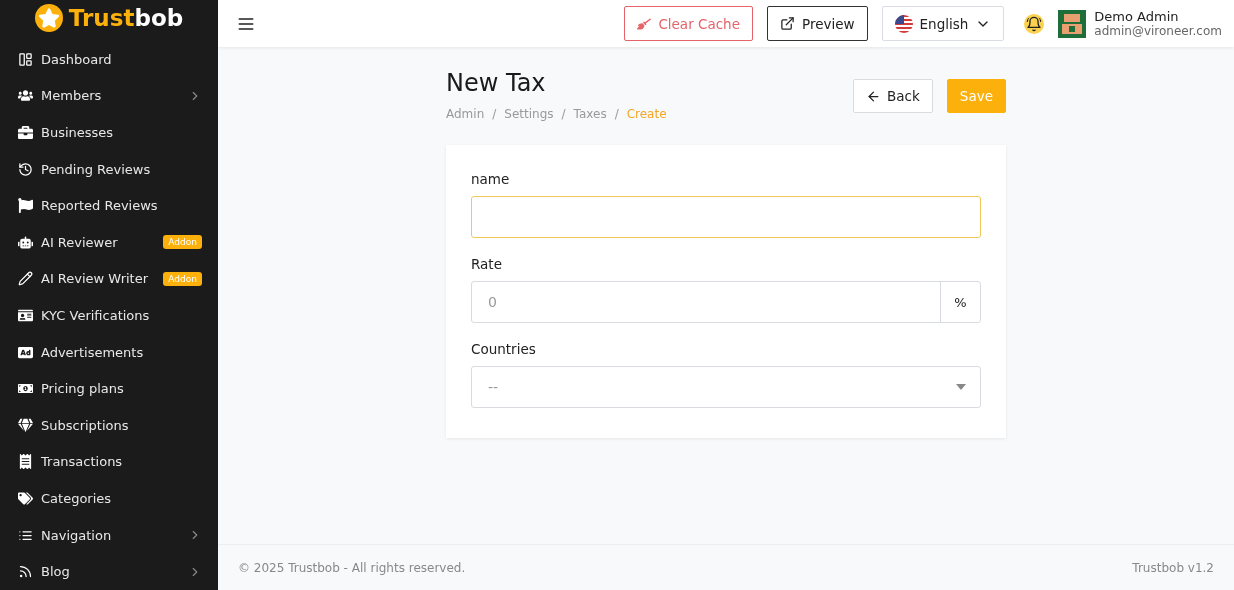 The height and width of the screenshot is (590, 1234). What do you see at coordinates (25, 352) in the screenshot?
I see `ad-icon` at bounding box center [25, 352].